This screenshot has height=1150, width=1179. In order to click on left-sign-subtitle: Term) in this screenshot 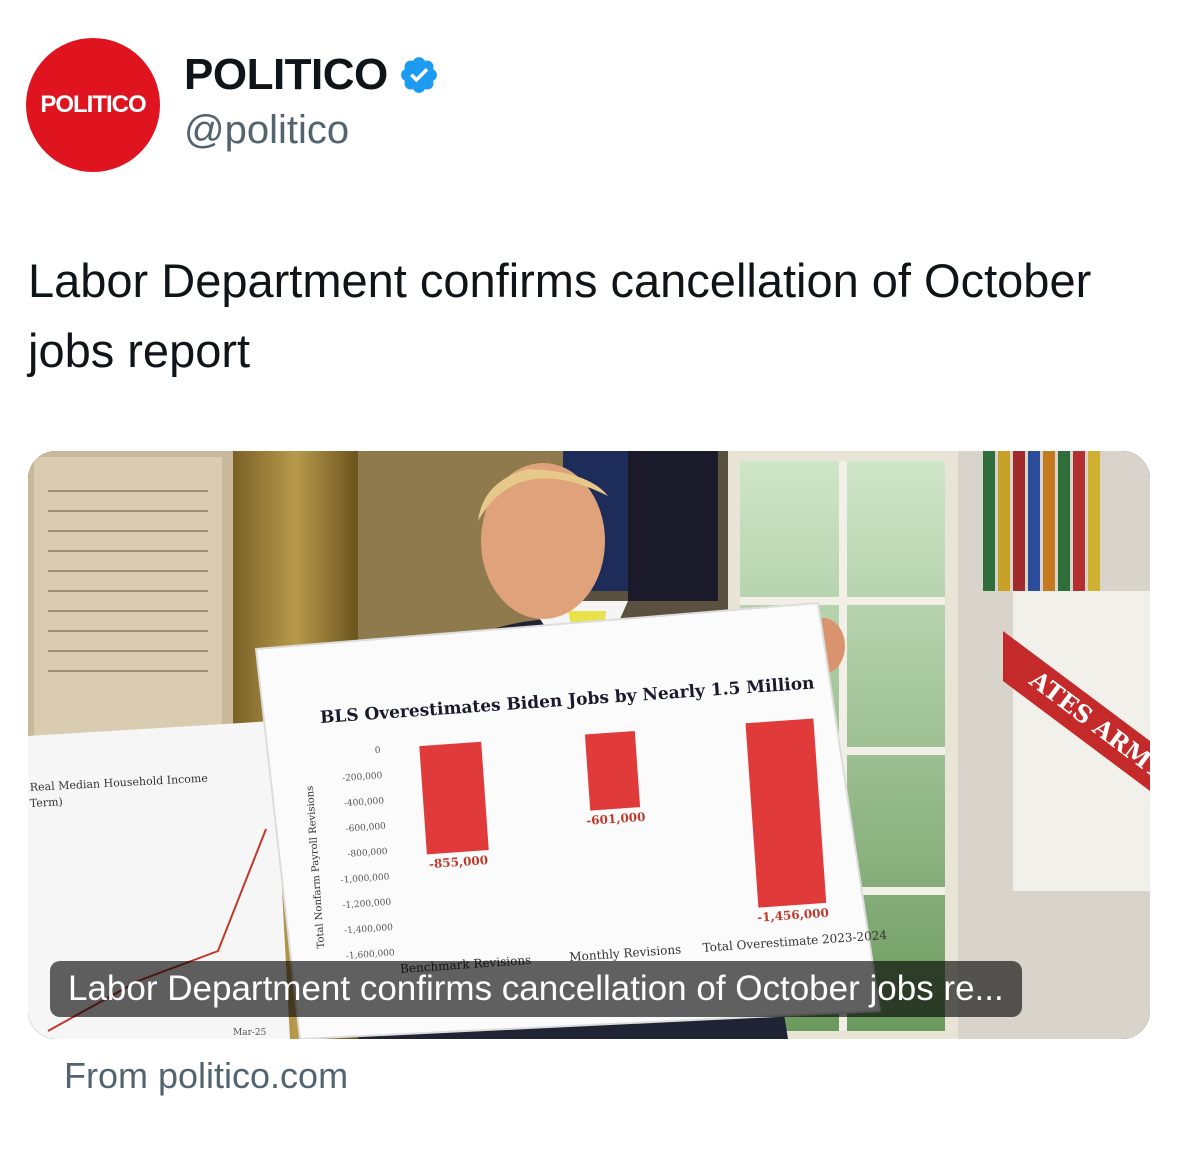, I will do `click(46, 802)`.